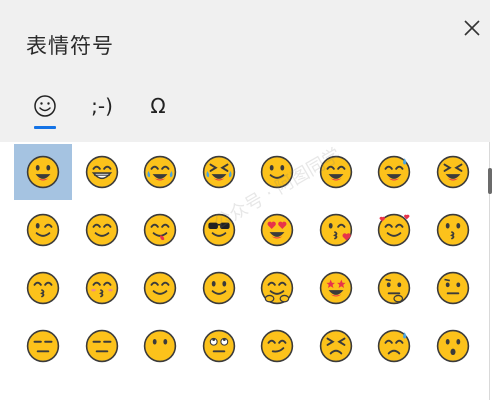 This screenshot has width=500, height=400. I want to click on emoji-star-struck, so click(336, 288).